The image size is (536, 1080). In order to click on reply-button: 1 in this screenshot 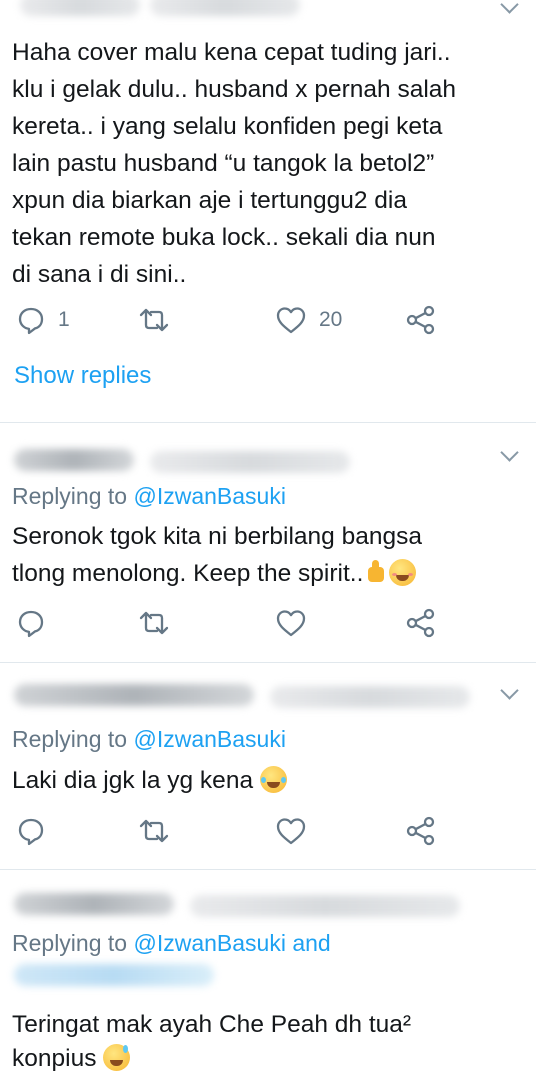, I will do `click(43, 320)`.